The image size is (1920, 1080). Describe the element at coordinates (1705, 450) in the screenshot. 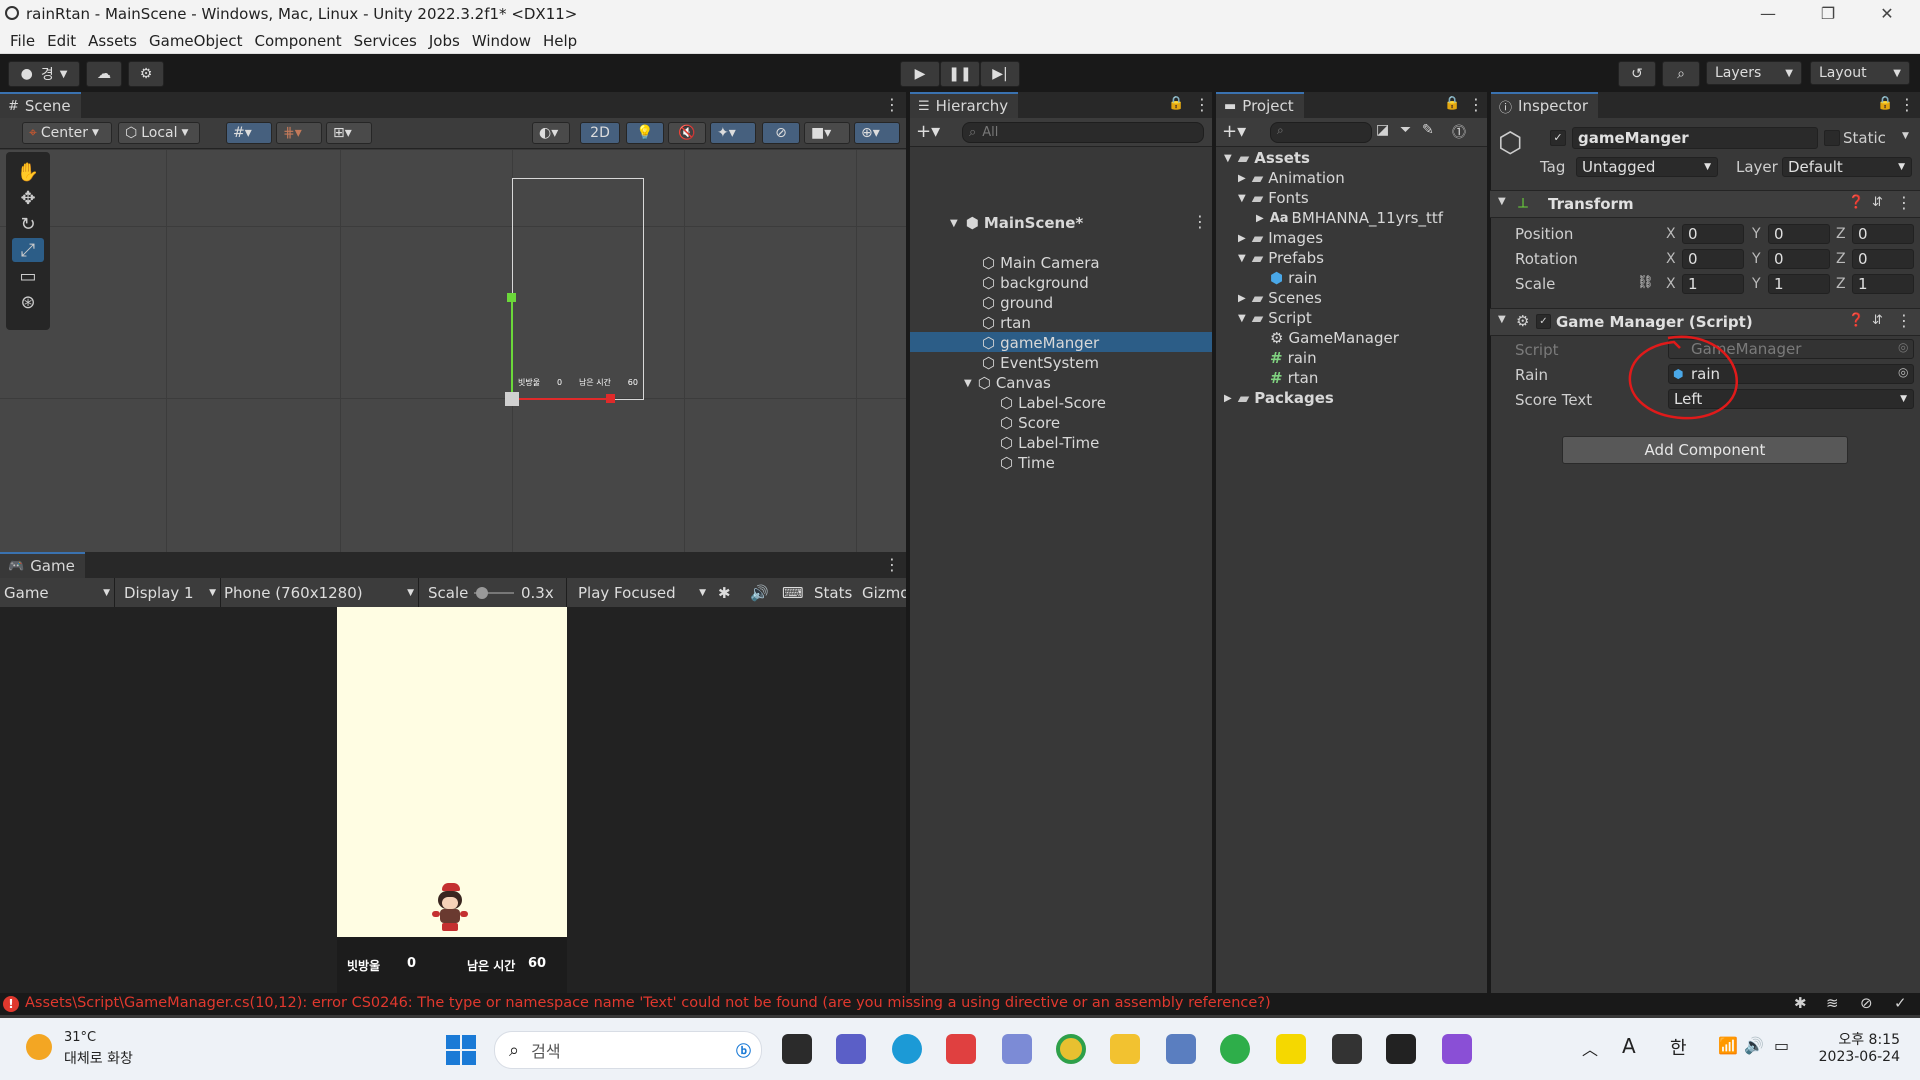

I see `add-component-button: Add Component` at that location.